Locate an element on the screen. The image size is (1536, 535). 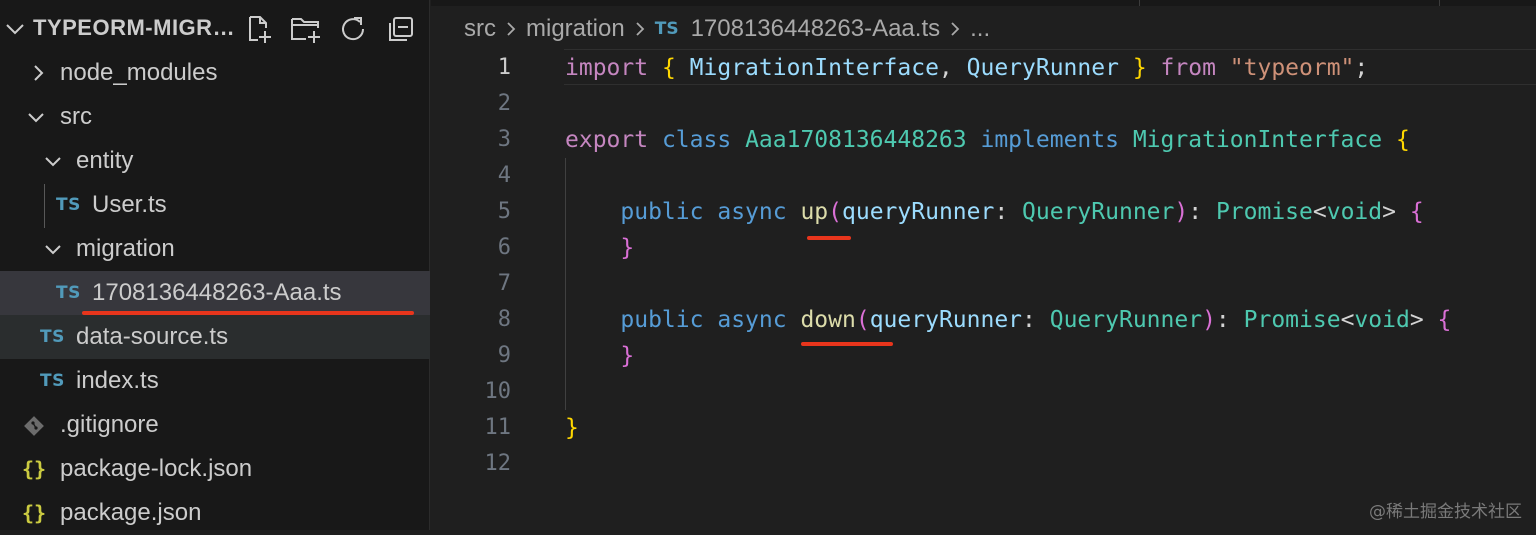
tree-item-migration-file: TS 1708136448263-Aaa.ts is located at coordinates (215, 293).